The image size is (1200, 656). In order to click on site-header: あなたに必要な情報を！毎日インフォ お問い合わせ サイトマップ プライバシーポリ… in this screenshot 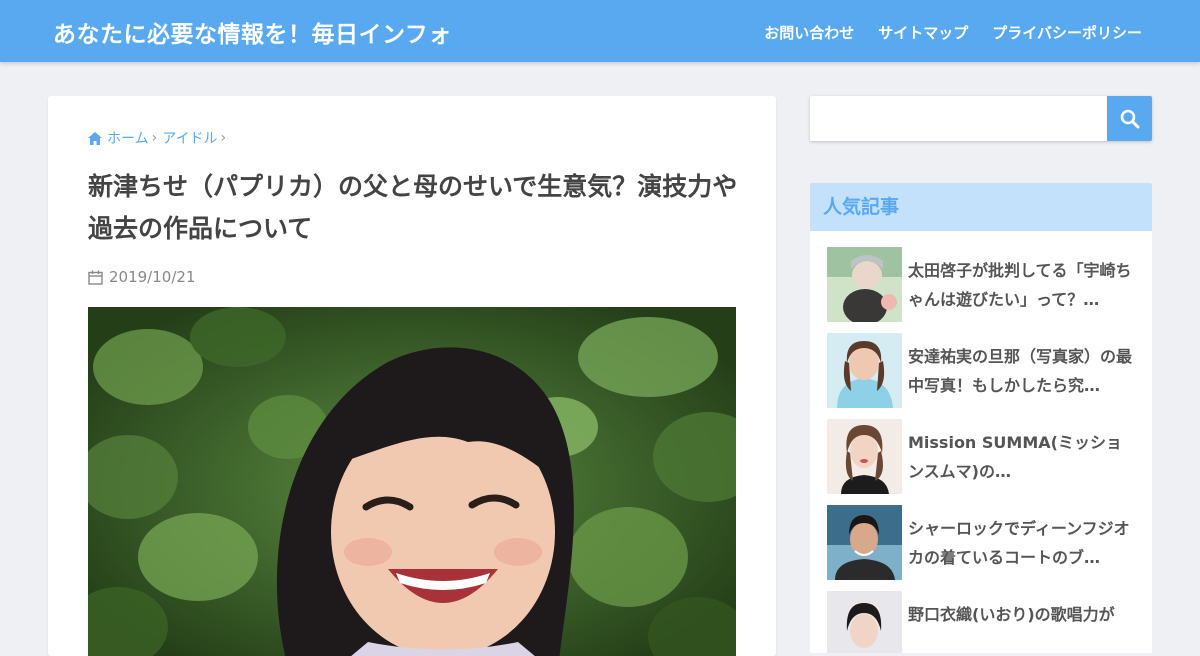, I will do `click(600, 31)`.